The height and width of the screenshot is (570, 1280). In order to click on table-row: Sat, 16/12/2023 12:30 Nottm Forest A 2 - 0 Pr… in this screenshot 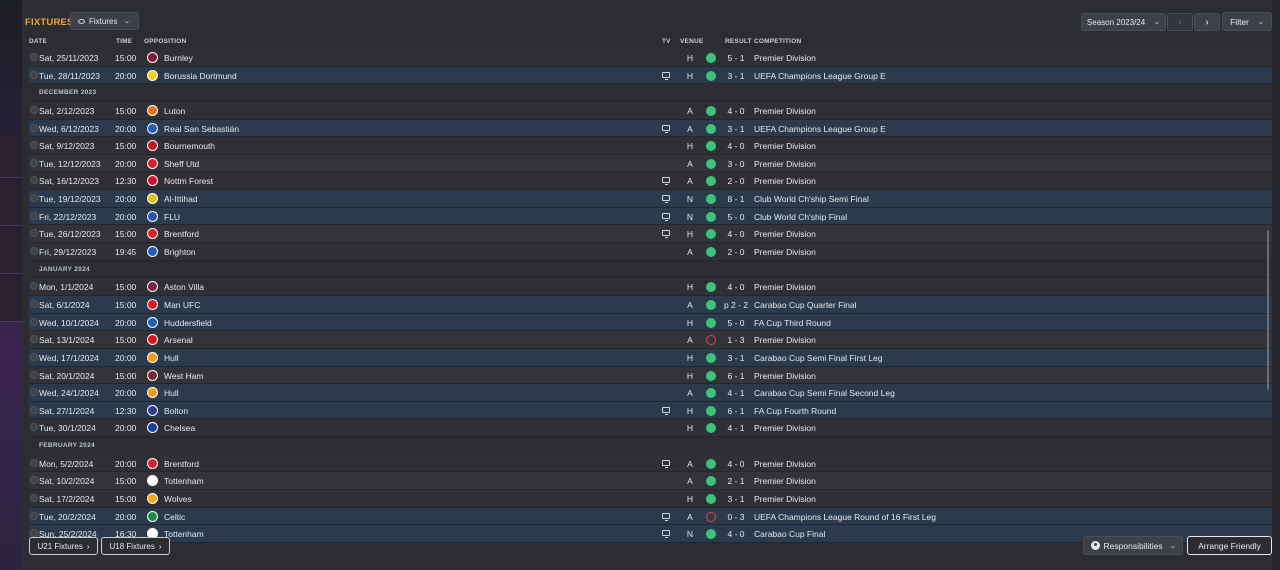, I will do `click(650, 181)`.